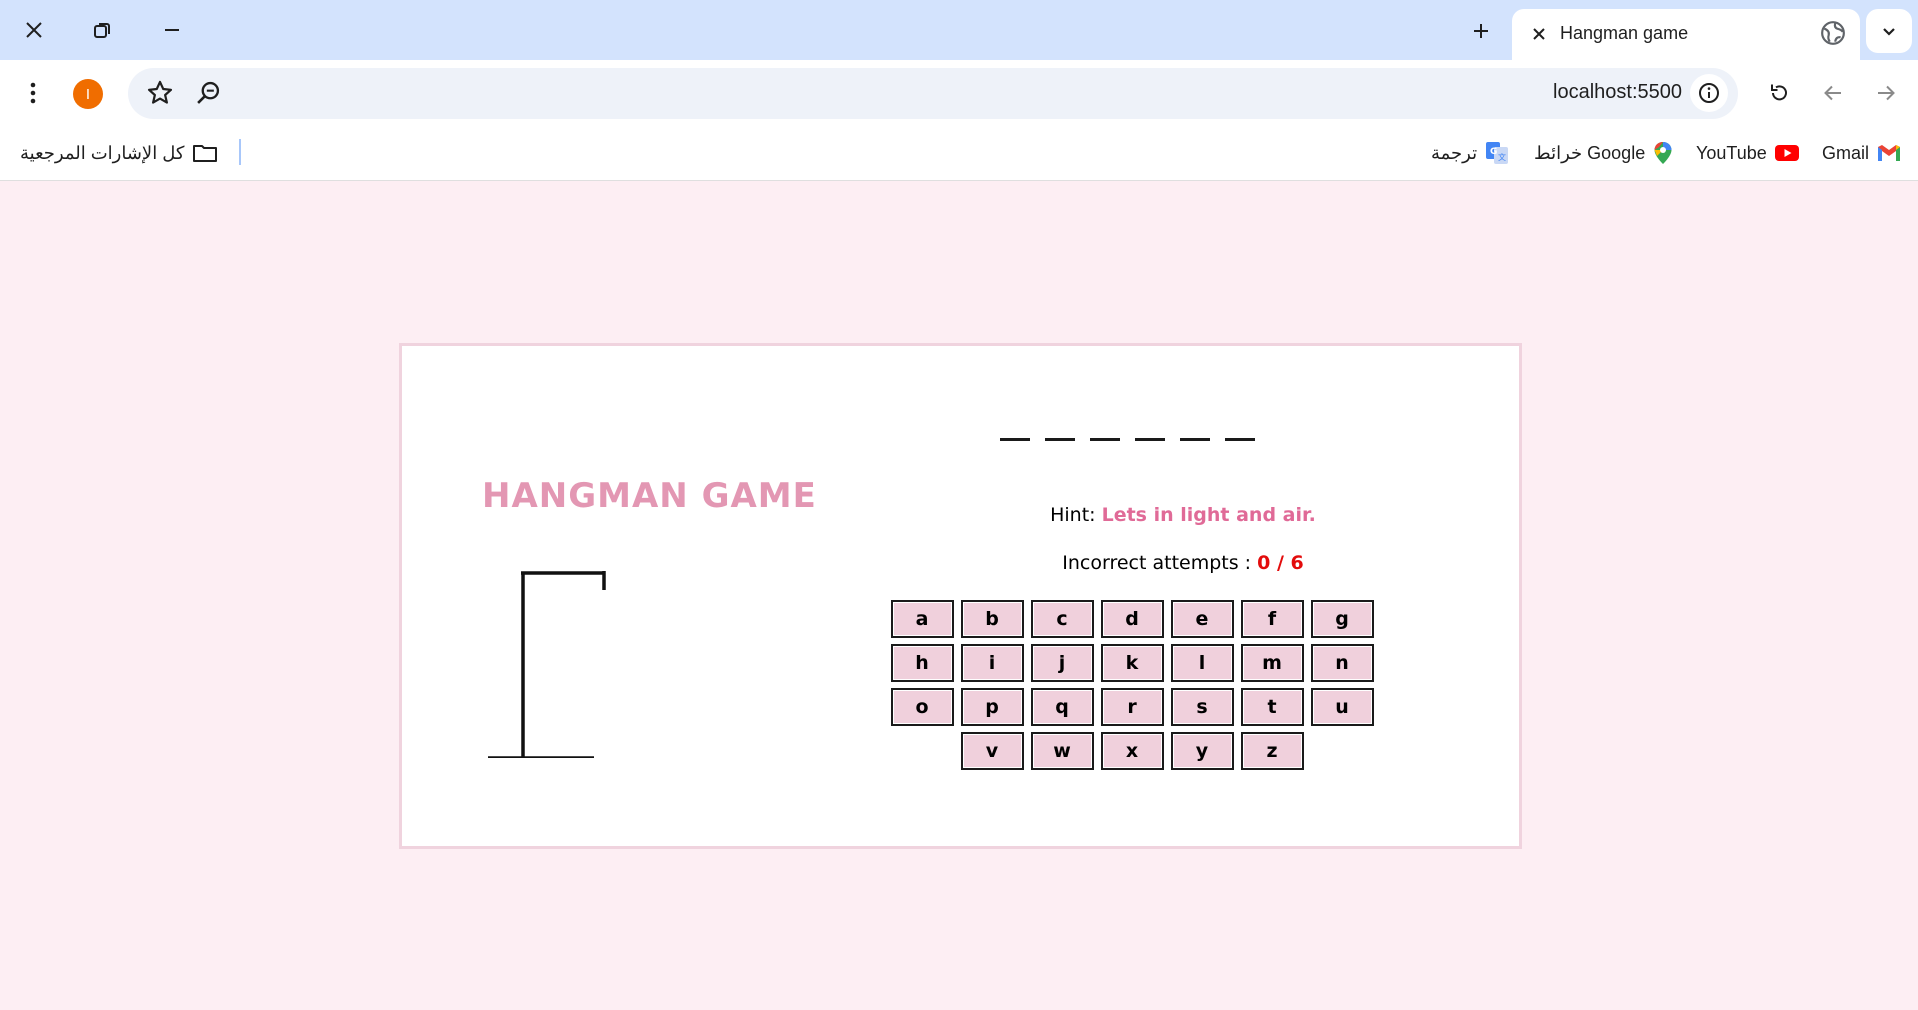 This screenshot has width=1918, height=1010. Describe the element at coordinates (1663, 153) in the screenshot. I see `google-maps-icon` at that location.